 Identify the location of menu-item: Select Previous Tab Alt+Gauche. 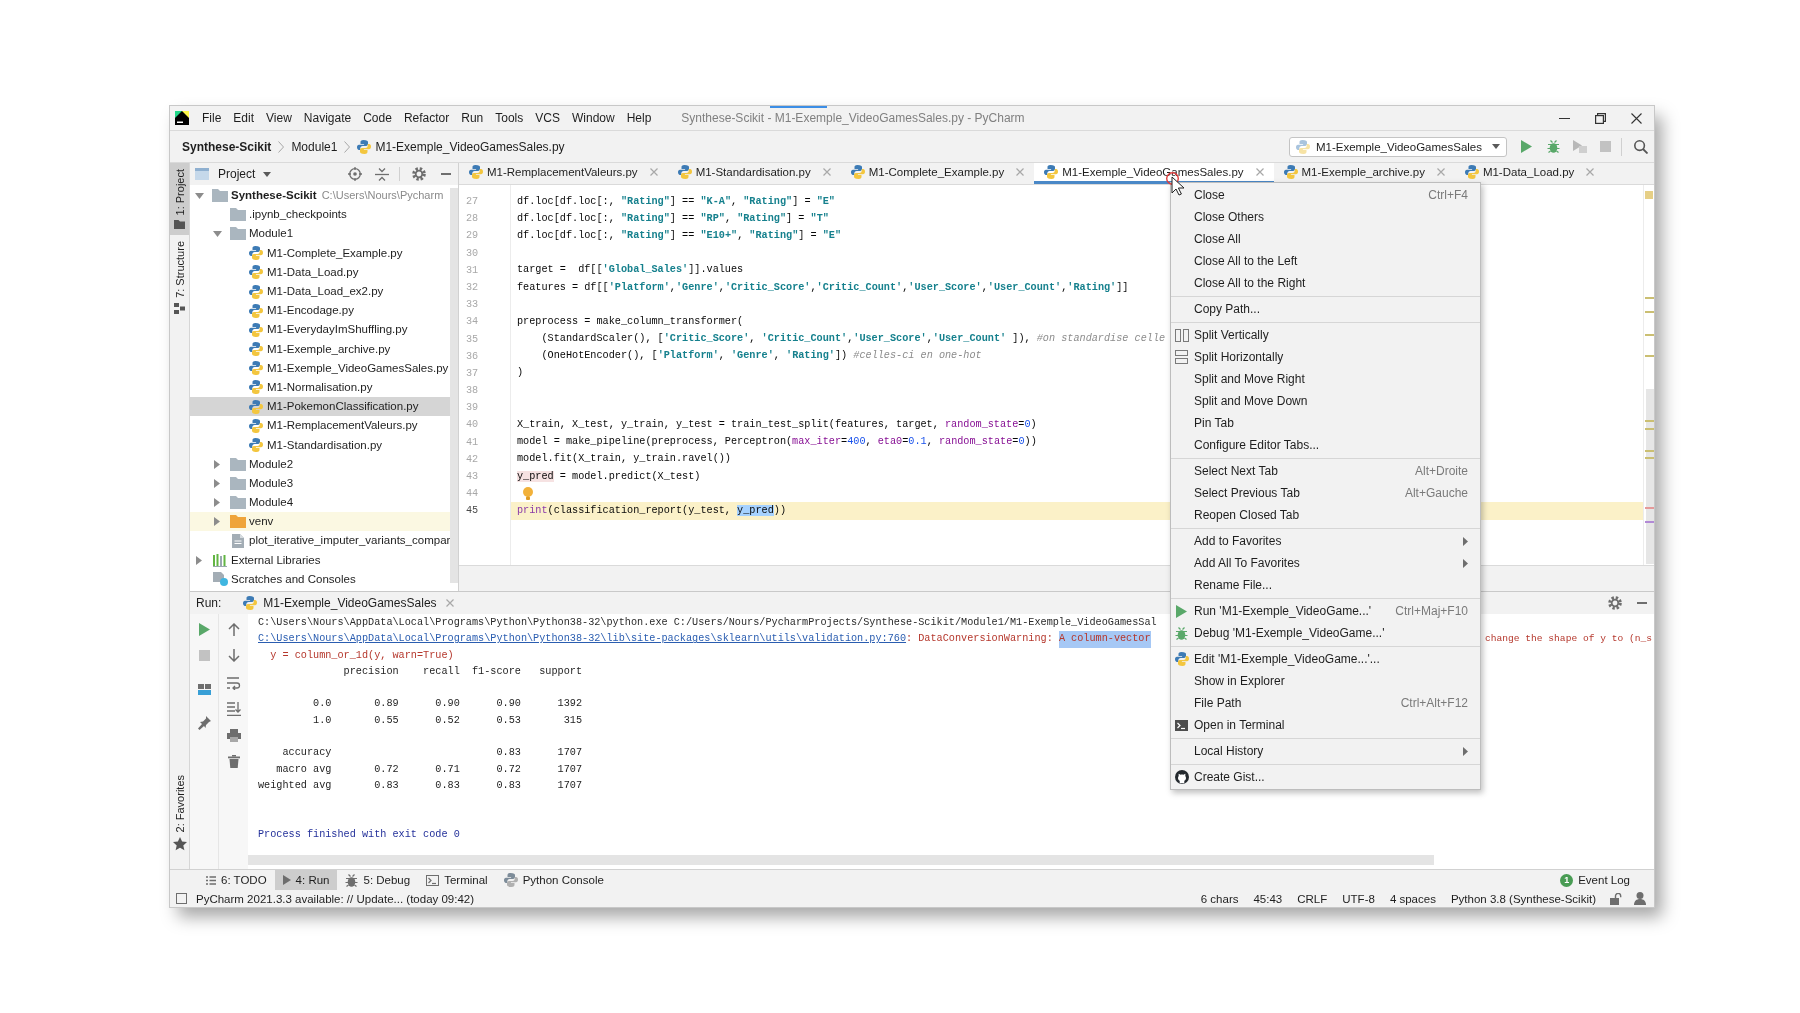
(1325, 493).